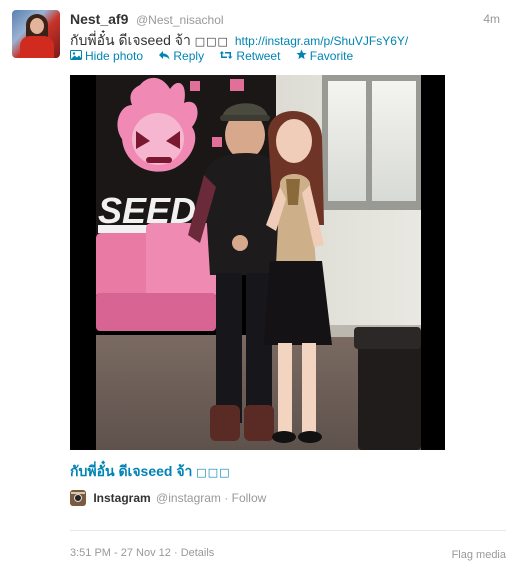 The width and height of the screenshot is (518, 574). What do you see at coordinates (198, 553) in the screenshot?
I see `details-link: Details` at bounding box center [198, 553].